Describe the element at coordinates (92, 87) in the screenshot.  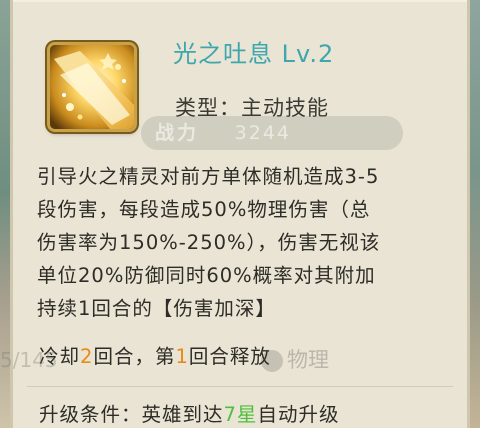
I see `light-breath-skill-icon` at that location.